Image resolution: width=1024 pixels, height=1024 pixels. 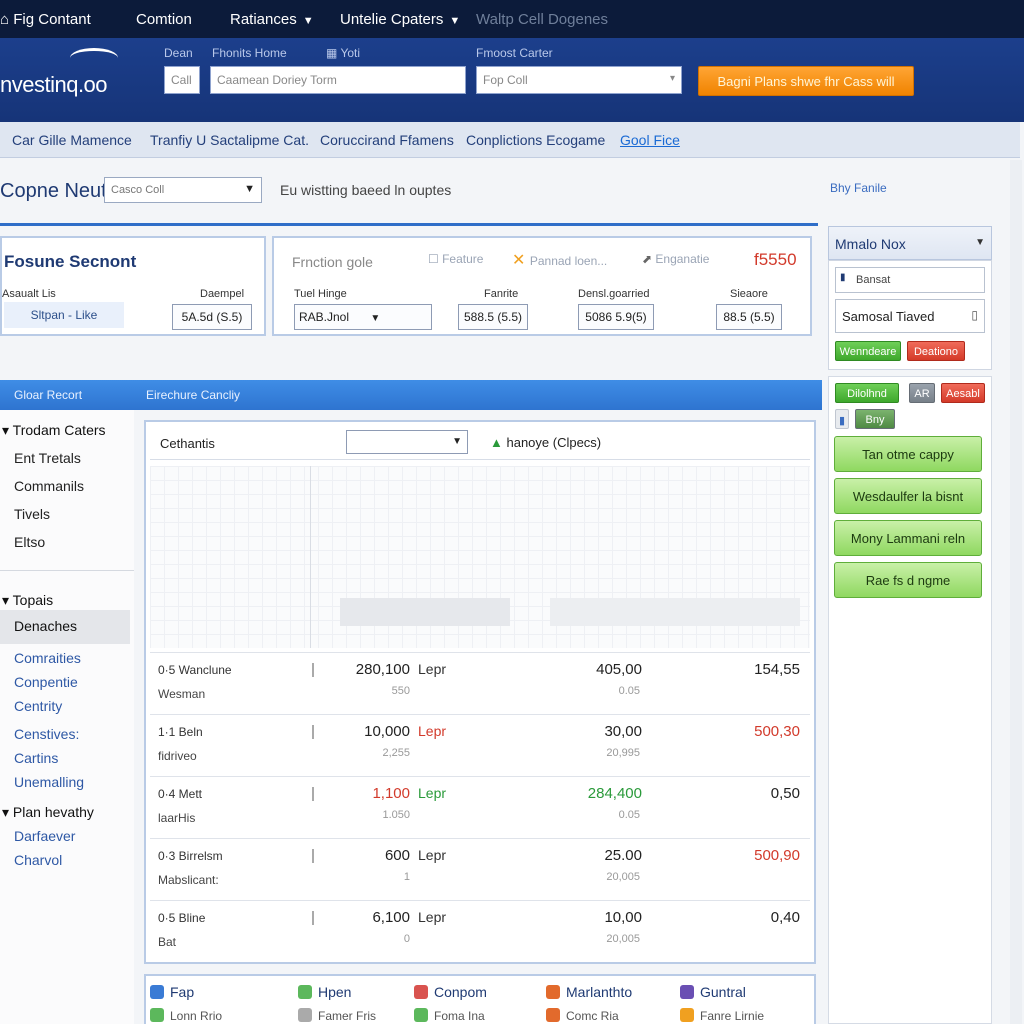 I want to click on action-button-3: Mony Lammani reln, so click(x=908, y=538).